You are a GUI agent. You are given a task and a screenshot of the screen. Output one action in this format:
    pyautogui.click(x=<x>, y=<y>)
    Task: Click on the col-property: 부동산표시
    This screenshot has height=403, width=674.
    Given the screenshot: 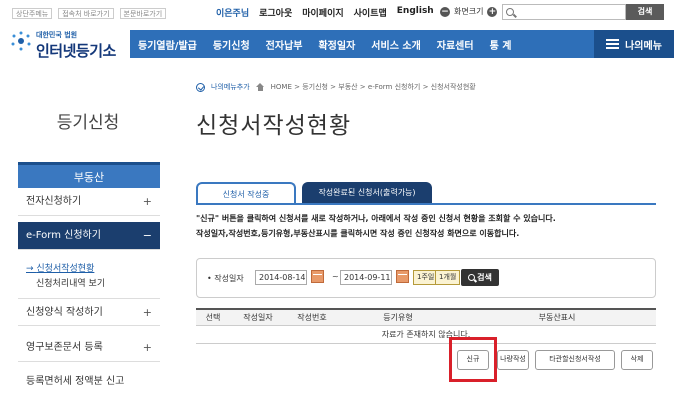 What is the action you would take?
    pyautogui.click(x=557, y=317)
    